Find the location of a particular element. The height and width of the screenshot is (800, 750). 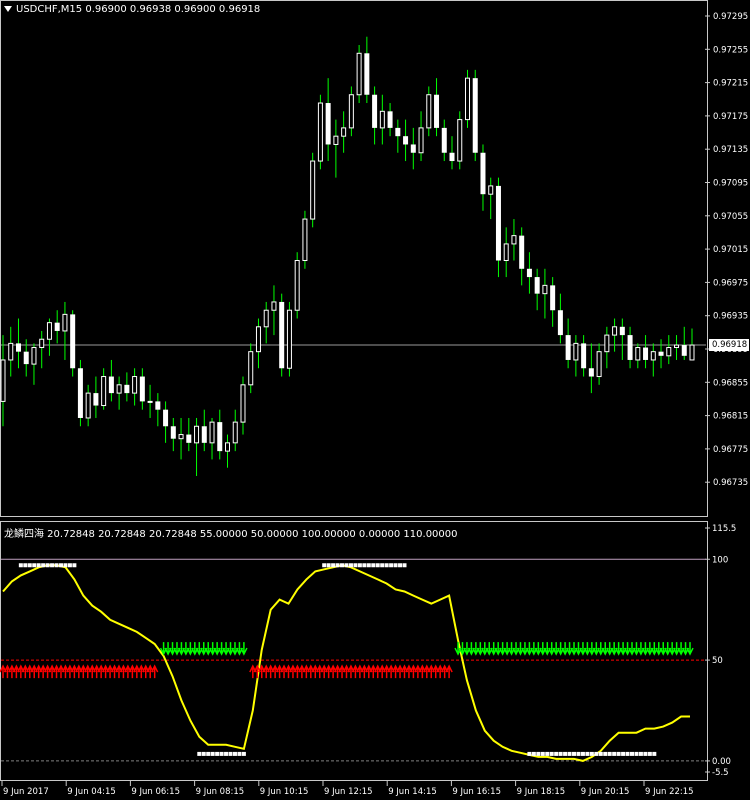

price-tick-label: 0.97055 is located at coordinates (730, 217).